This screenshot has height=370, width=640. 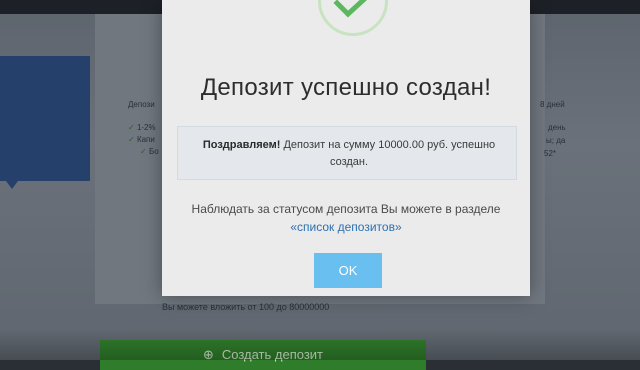 What do you see at coordinates (552, 104) in the screenshot?
I see `bg-days-label: 8 дней` at bounding box center [552, 104].